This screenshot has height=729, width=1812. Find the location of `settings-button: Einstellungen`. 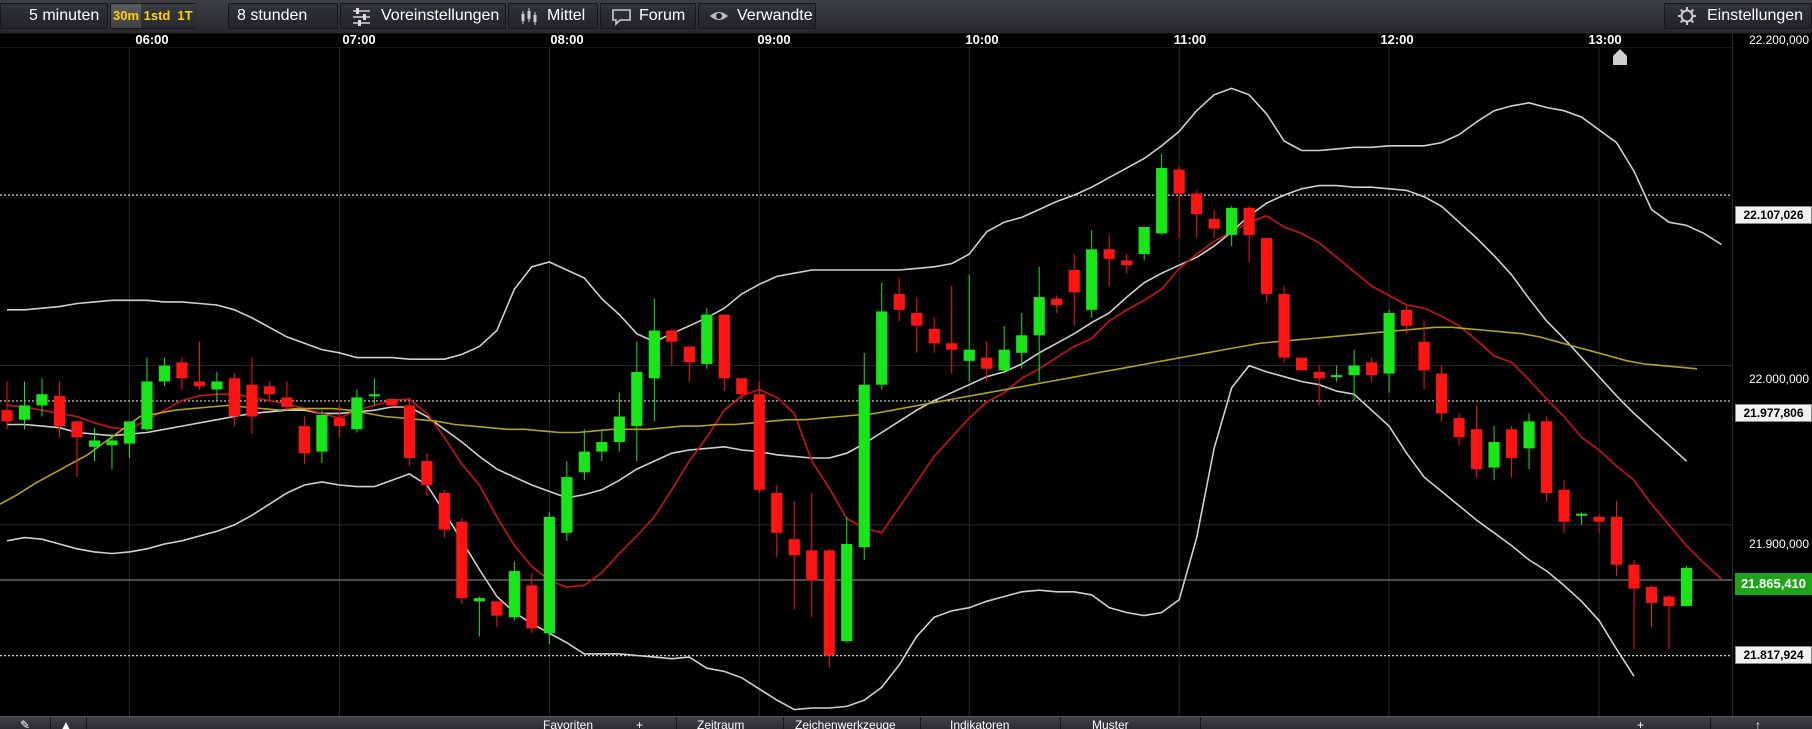

settings-button: Einstellungen is located at coordinates (1738, 16).